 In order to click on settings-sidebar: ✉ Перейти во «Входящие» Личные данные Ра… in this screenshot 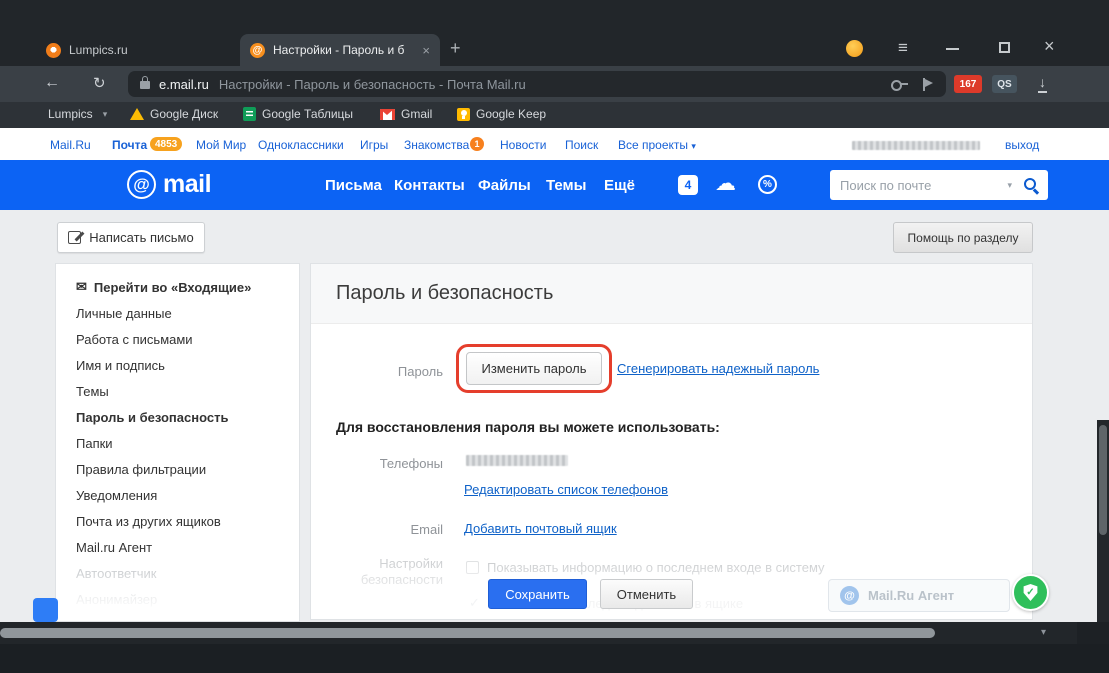, I will do `click(177, 442)`.